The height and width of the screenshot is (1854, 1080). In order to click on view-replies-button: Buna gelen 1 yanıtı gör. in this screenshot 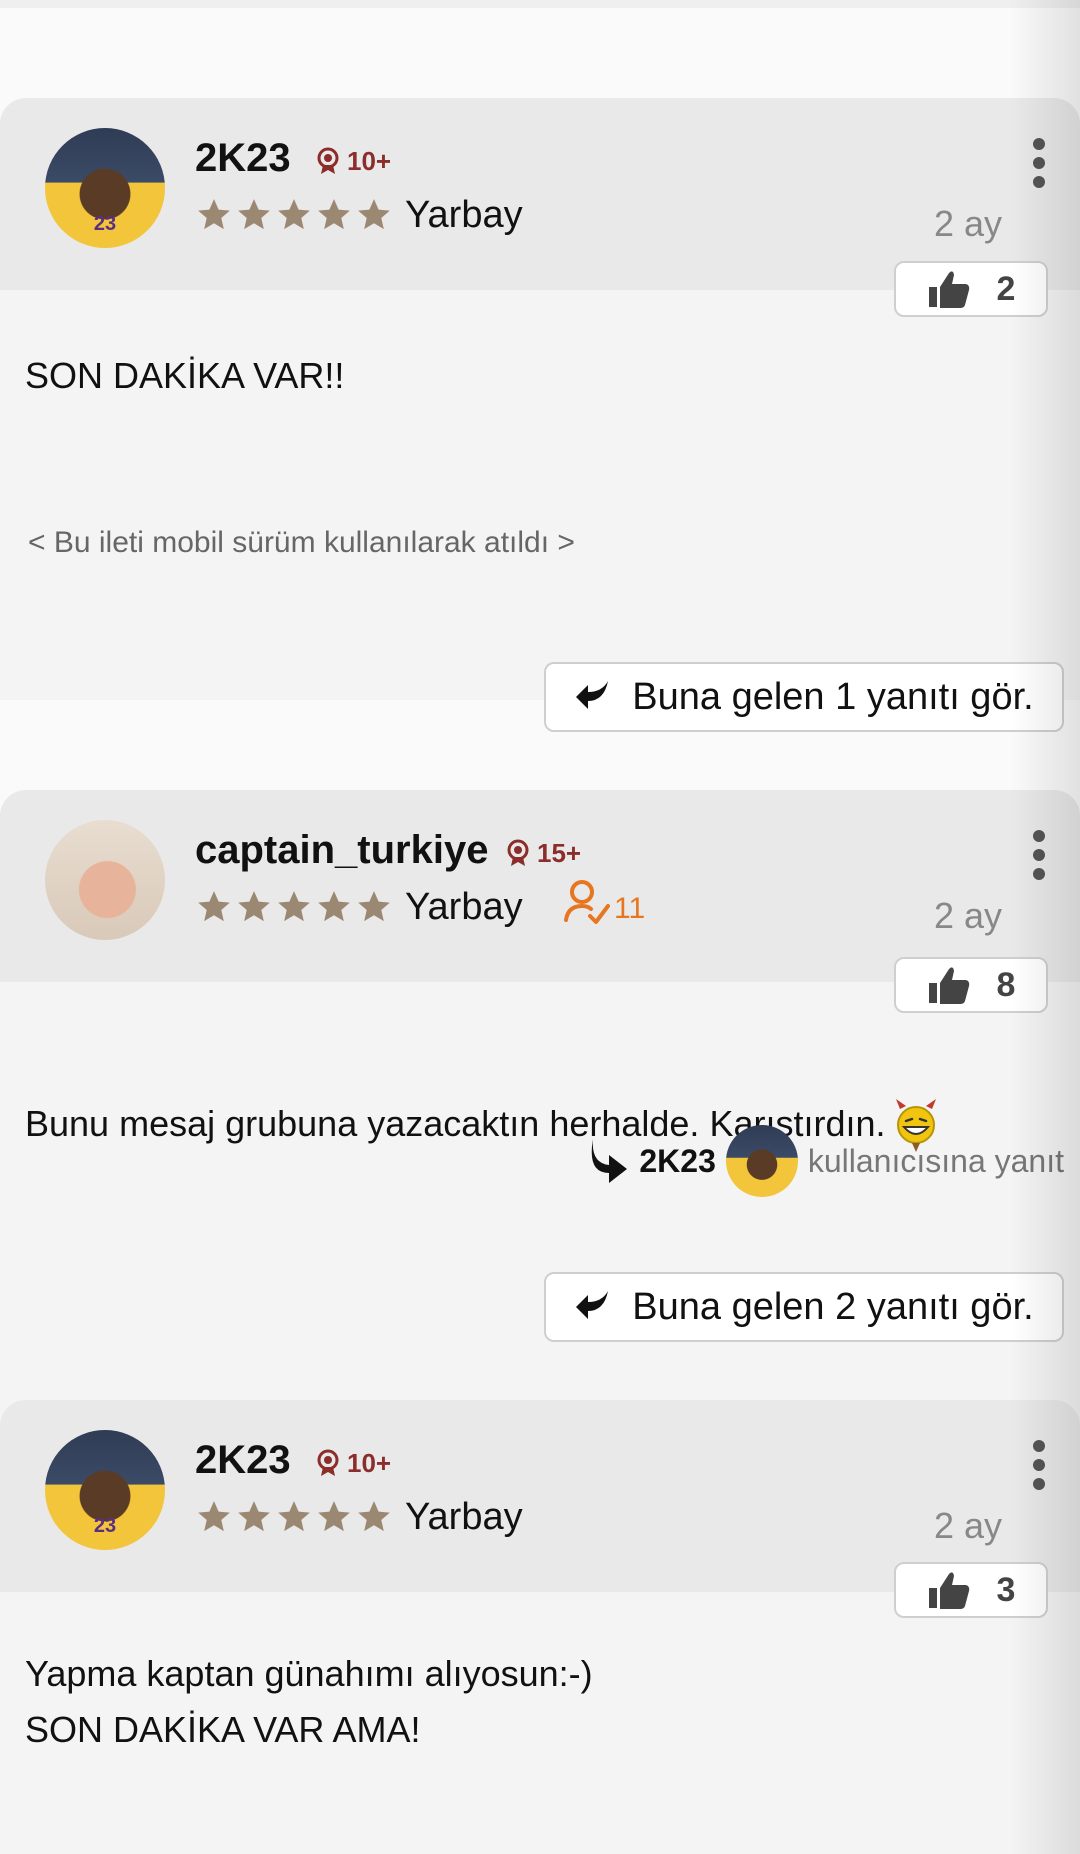, I will do `click(804, 697)`.